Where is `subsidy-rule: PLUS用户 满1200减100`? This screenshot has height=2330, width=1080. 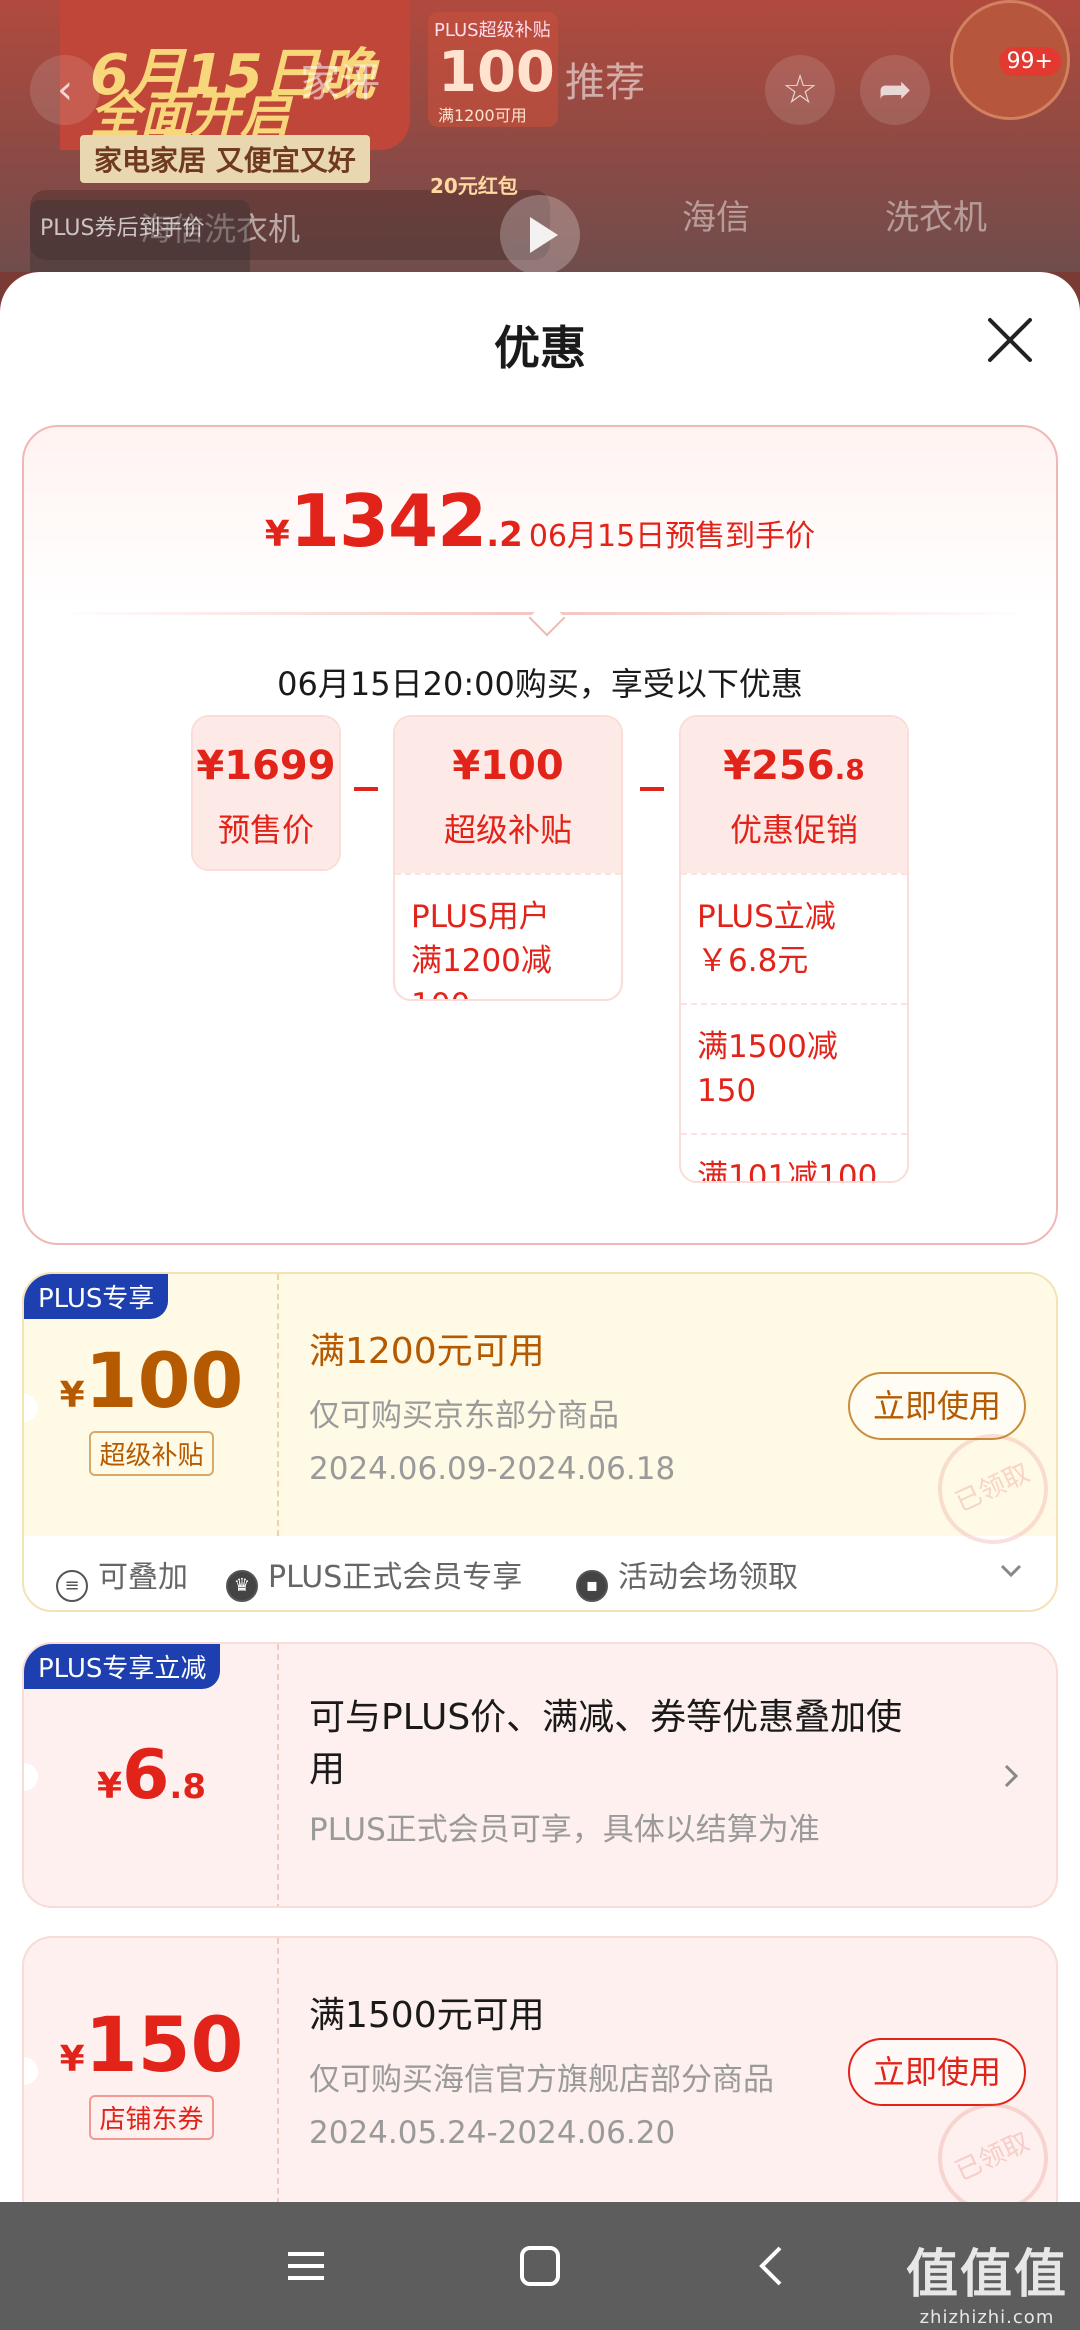
subsidy-rule: PLUS用户 满1200减100 is located at coordinates (508, 936).